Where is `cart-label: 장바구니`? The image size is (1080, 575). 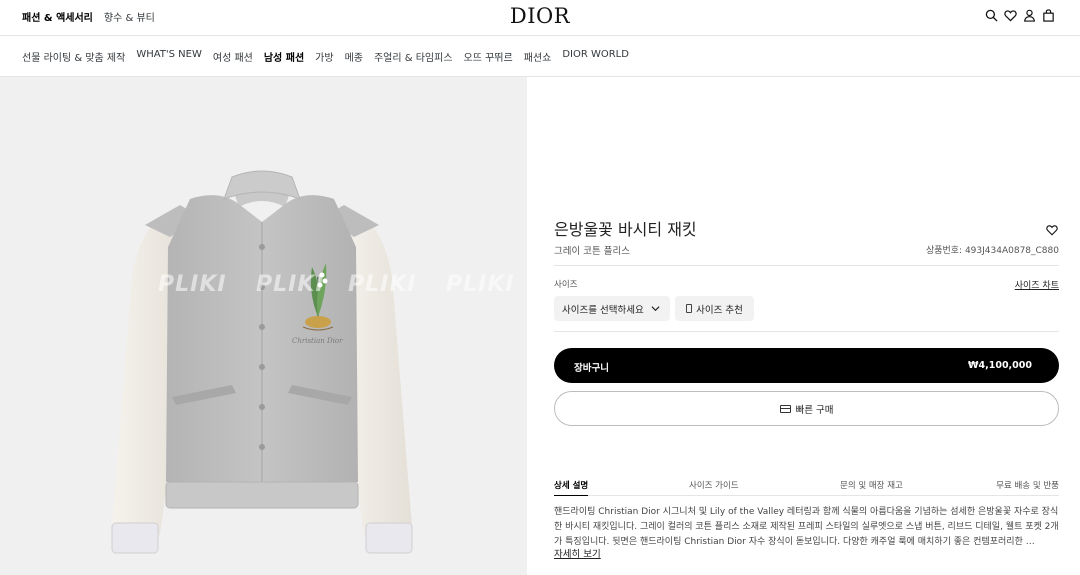
cart-label: 장바구니 is located at coordinates (591, 368).